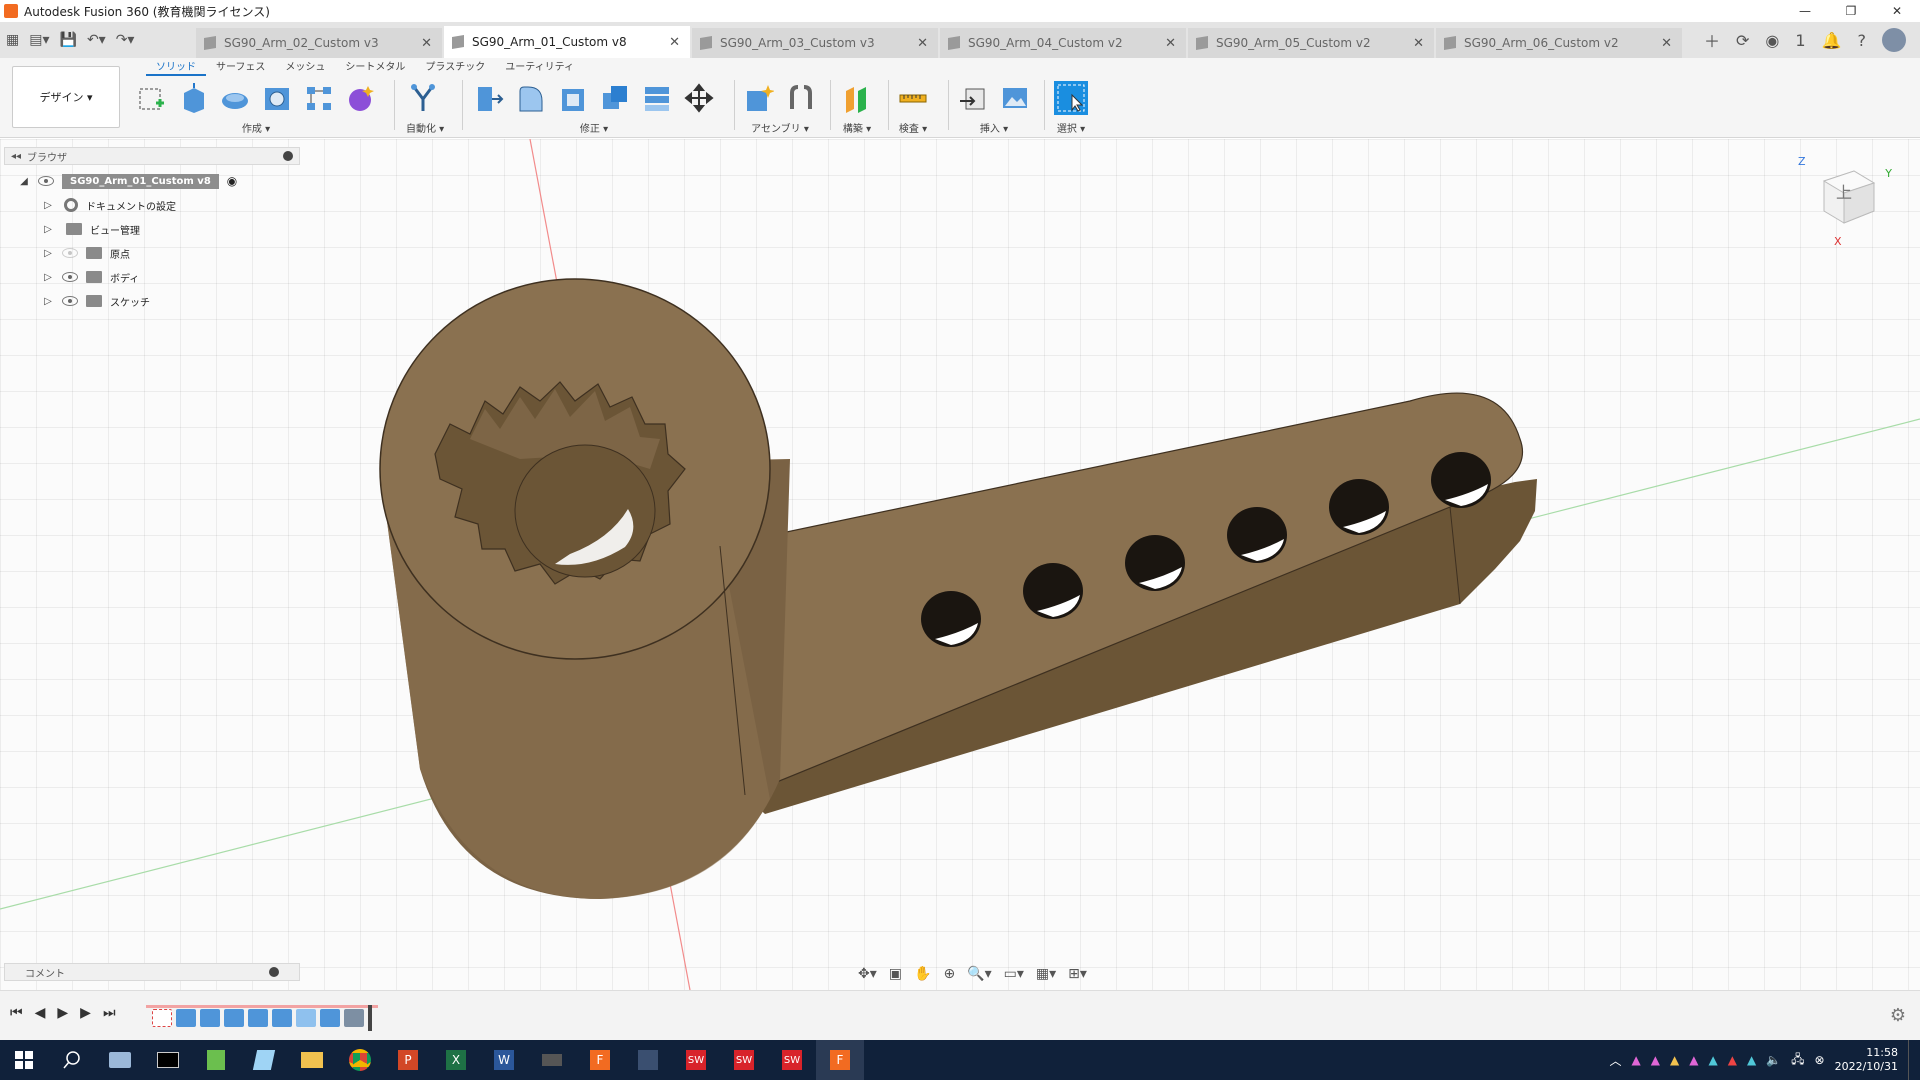 This screenshot has height=1080, width=1920. Describe the element at coordinates (567, 42) in the screenshot. I see `doc-tab-2: SG90_Arm_01_Custom v8 ✕` at that location.